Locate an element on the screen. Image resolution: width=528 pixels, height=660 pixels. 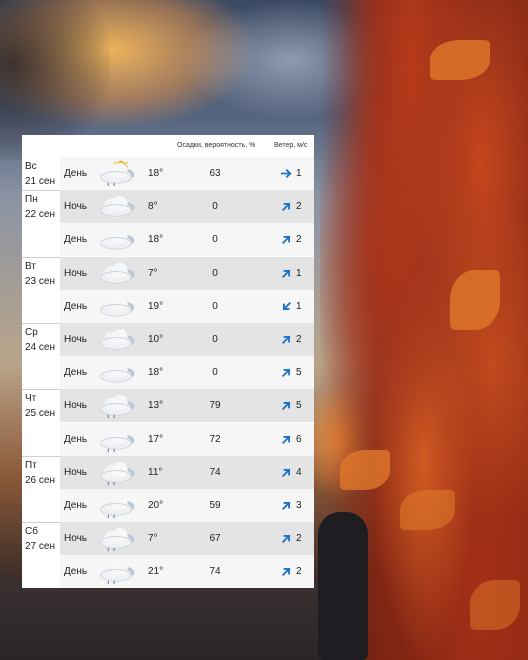
day-label: Чт 25 сен is located at coordinates (41, 406).